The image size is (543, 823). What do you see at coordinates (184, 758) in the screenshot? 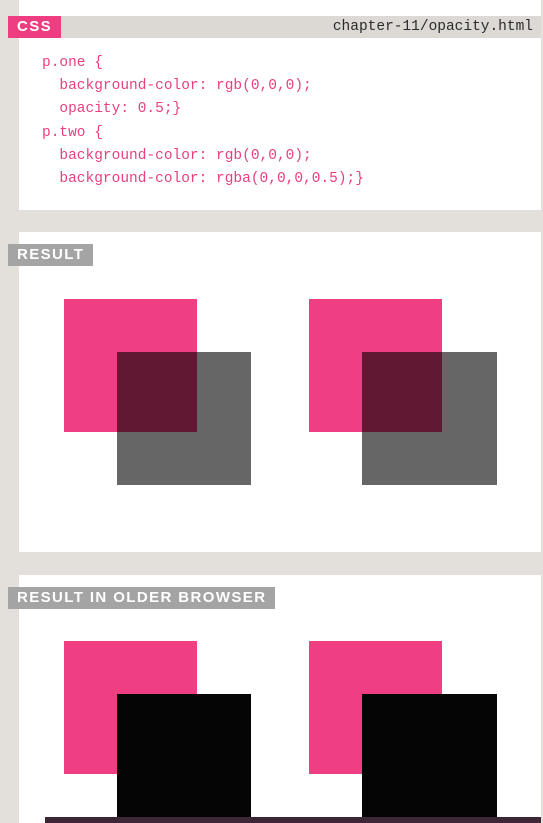
I see `black-square-one` at bounding box center [184, 758].